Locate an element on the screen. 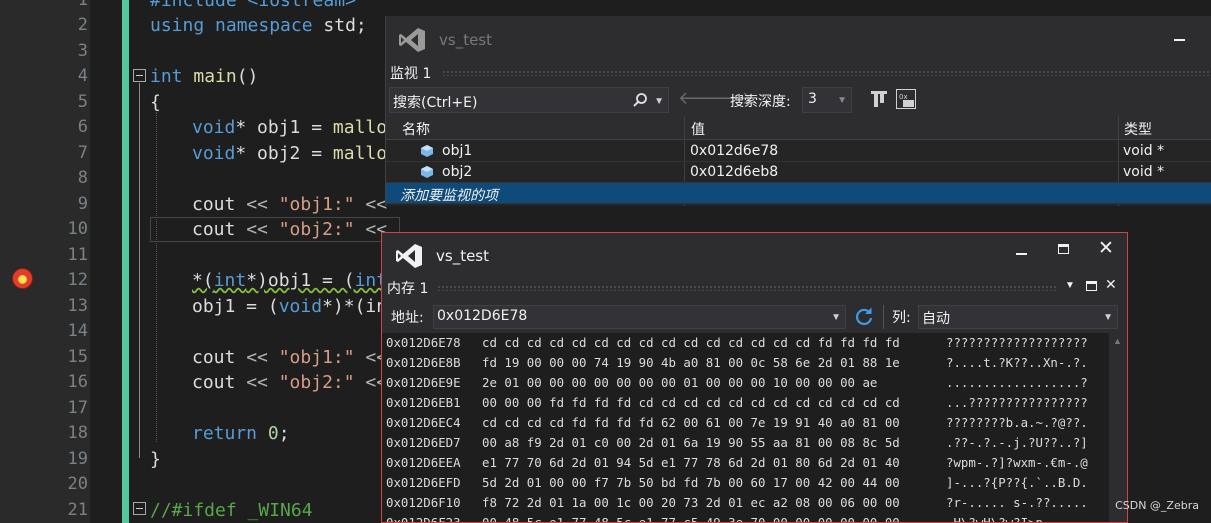 This screenshot has width=1211, height=523. code-line-6: void* obj1 = malloc is located at coordinates (291, 127).